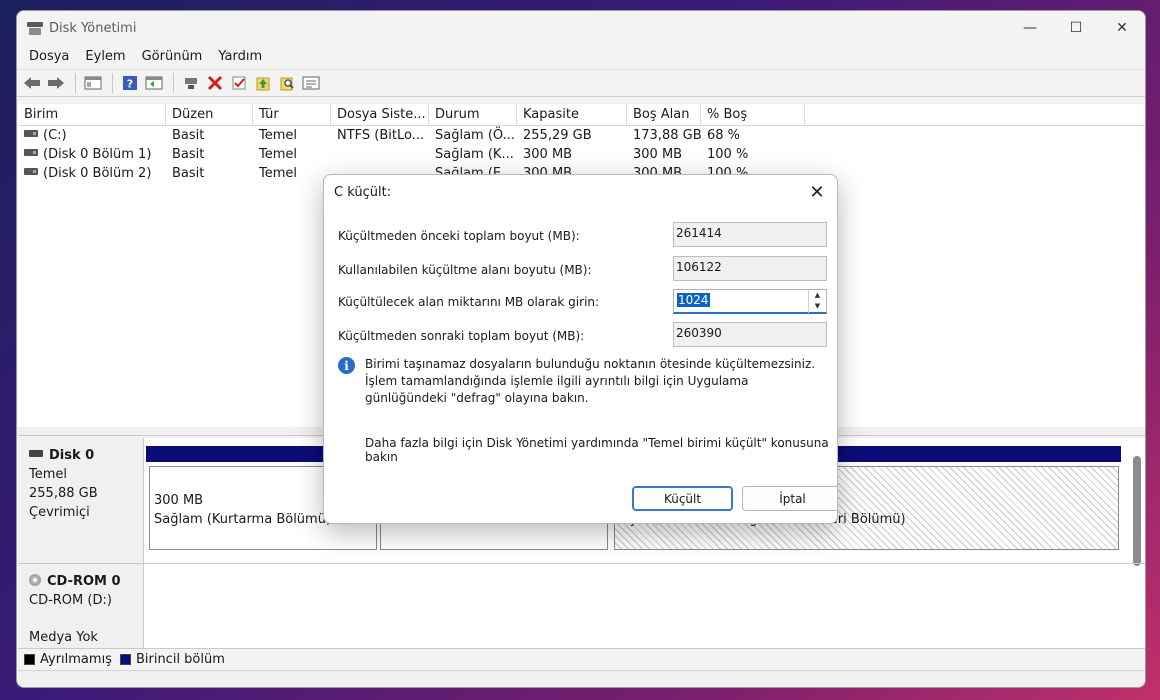  Describe the element at coordinates (728, 154) in the screenshot. I see `cell-yuzde-bos: 100 %` at that location.